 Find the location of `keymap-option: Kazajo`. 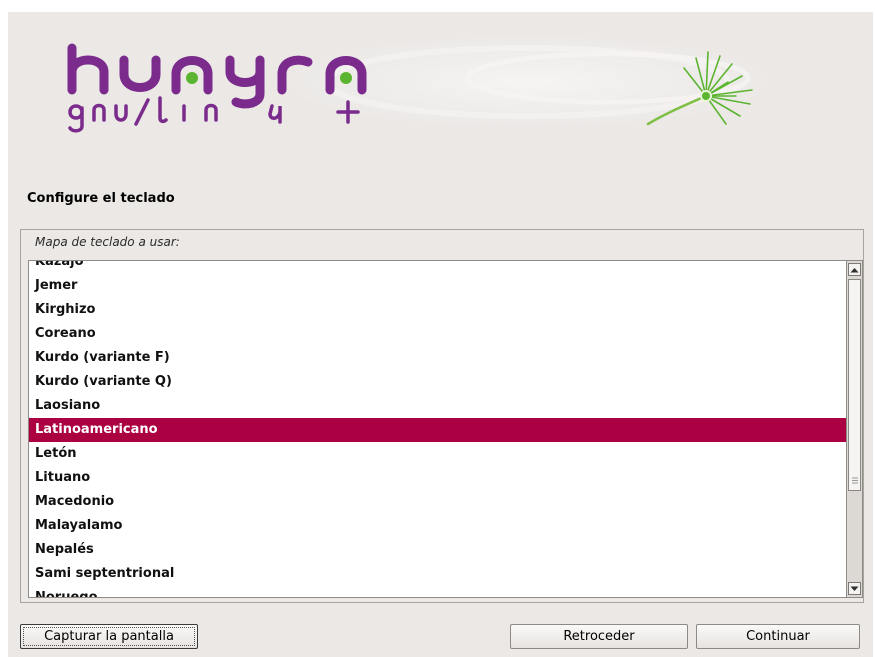

keymap-option: Kazajo is located at coordinates (437, 267).